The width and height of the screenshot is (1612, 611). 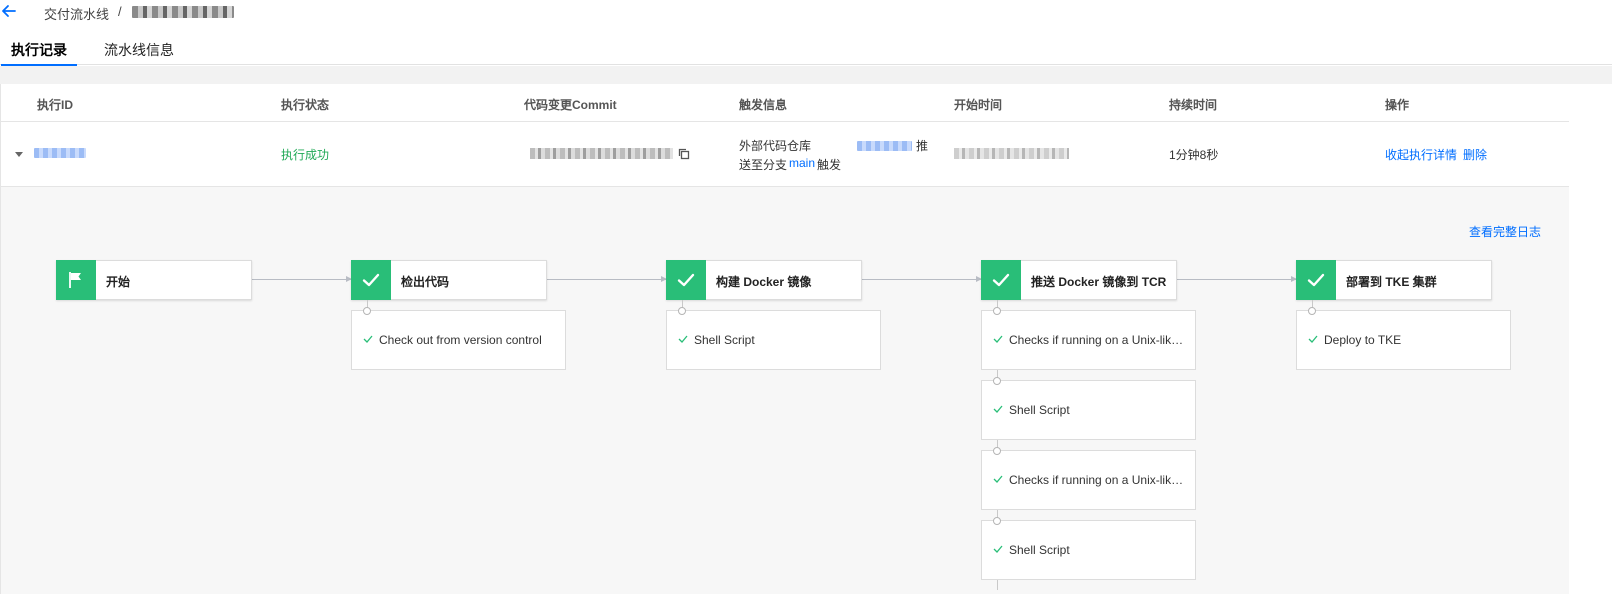 I want to click on collapse-details-link: 收起执行详情, so click(x=1421, y=154).